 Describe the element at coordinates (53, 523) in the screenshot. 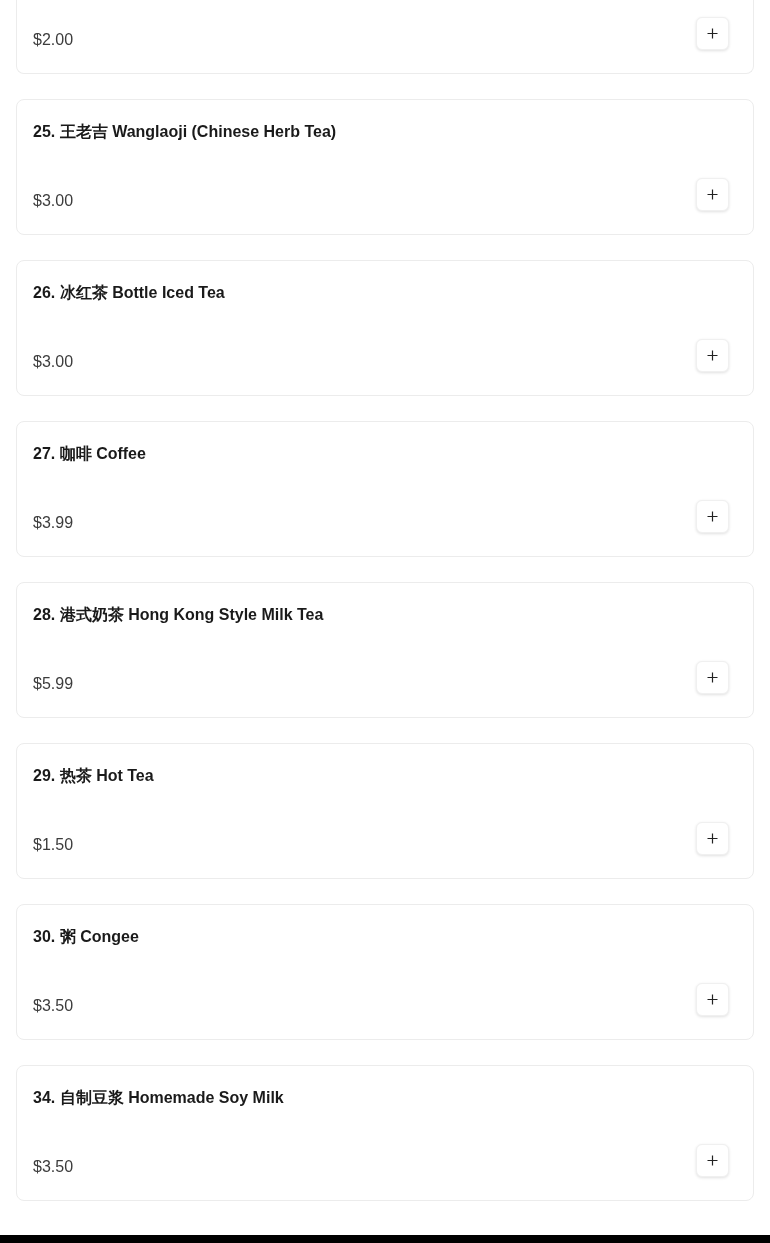

I see `item-price: $3.99` at that location.